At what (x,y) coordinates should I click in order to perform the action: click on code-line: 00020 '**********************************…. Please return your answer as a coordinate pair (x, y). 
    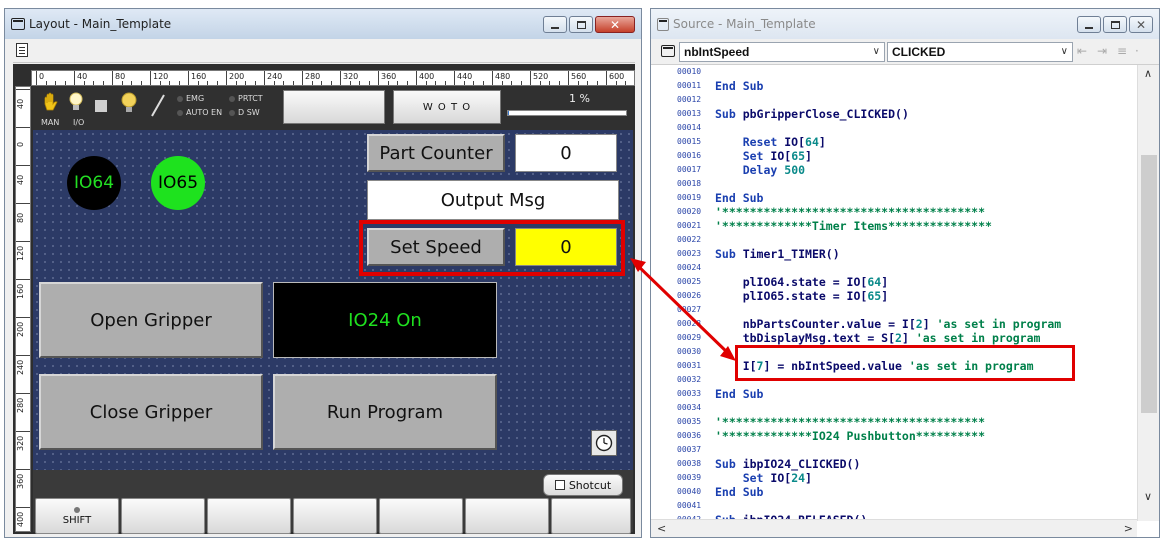
    Looking at the image, I should click on (894, 212).